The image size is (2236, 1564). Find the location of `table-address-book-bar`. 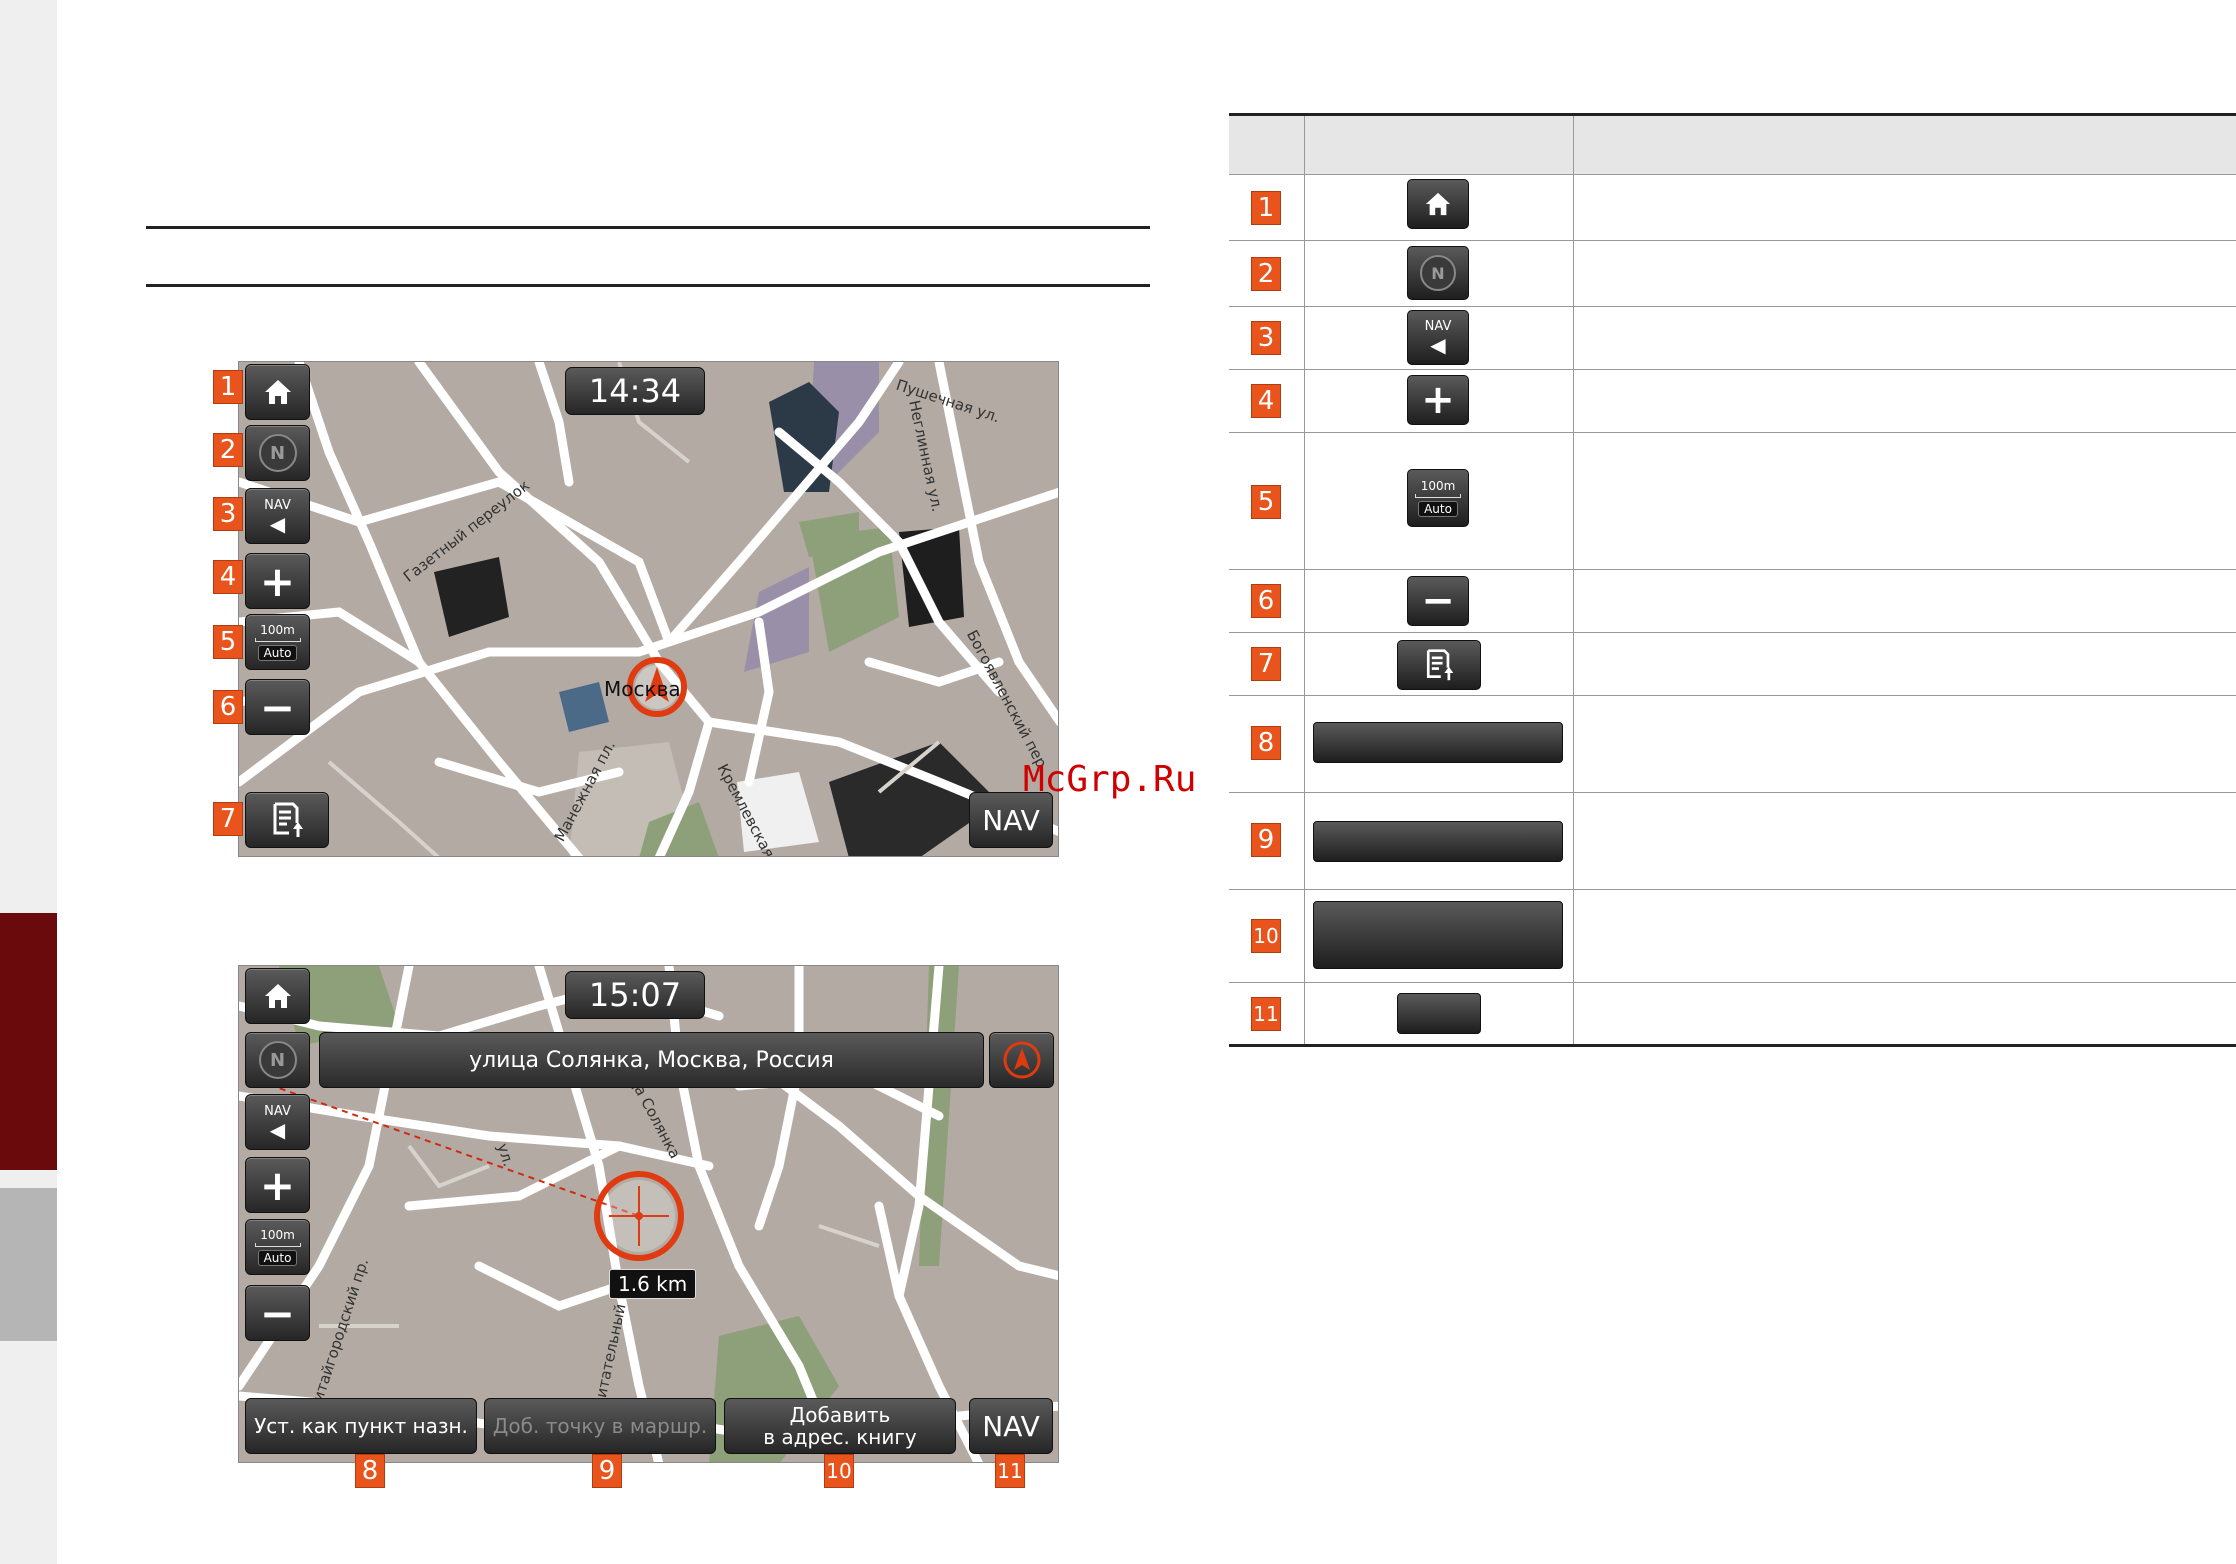

table-address-book-bar is located at coordinates (1438, 935).